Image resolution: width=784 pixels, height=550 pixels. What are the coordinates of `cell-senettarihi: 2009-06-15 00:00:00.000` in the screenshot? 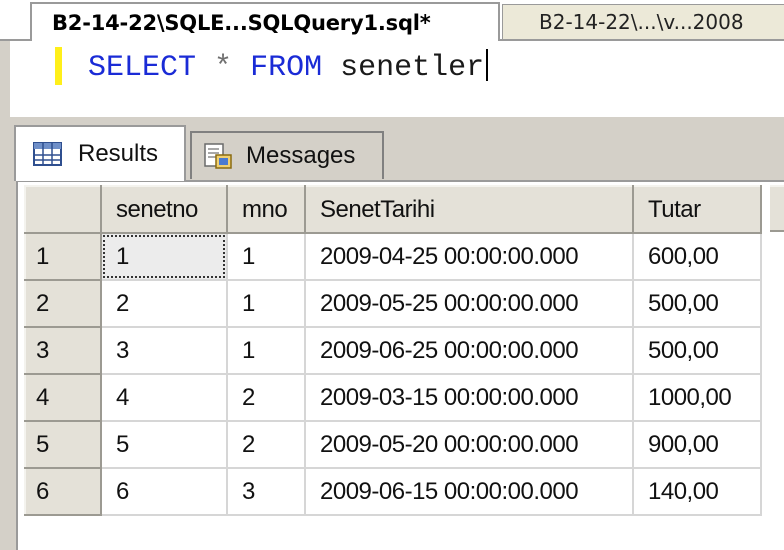 It's located at (469, 492).